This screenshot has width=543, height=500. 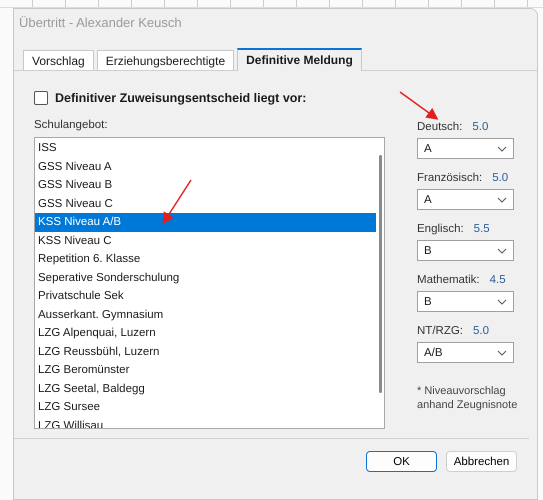 I want to click on grade-value: 5.5, so click(x=482, y=229).